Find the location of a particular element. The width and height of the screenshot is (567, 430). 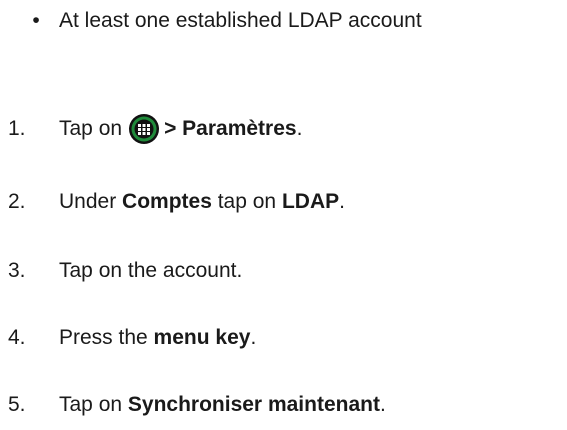

step-number: 1. is located at coordinates (17, 128).